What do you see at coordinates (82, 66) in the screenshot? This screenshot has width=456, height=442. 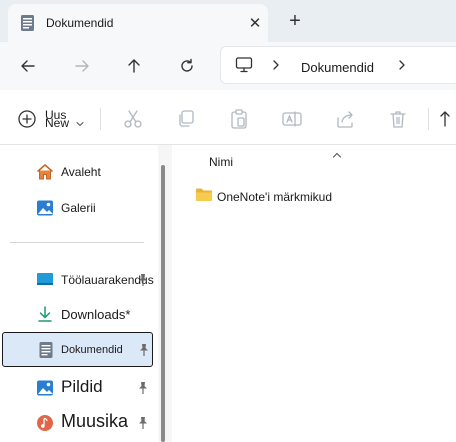 I see `forward-arrow-icon` at bounding box center [82, 66].